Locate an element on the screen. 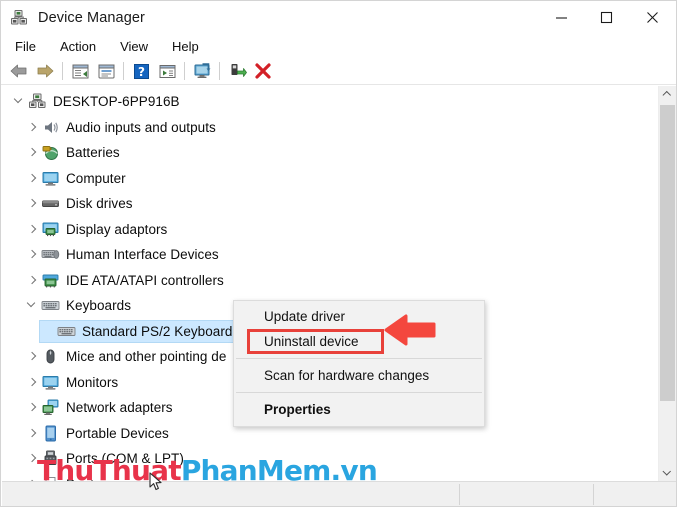  tree-item-disk-drives: Disk drives is located at coordinates (331, 204).